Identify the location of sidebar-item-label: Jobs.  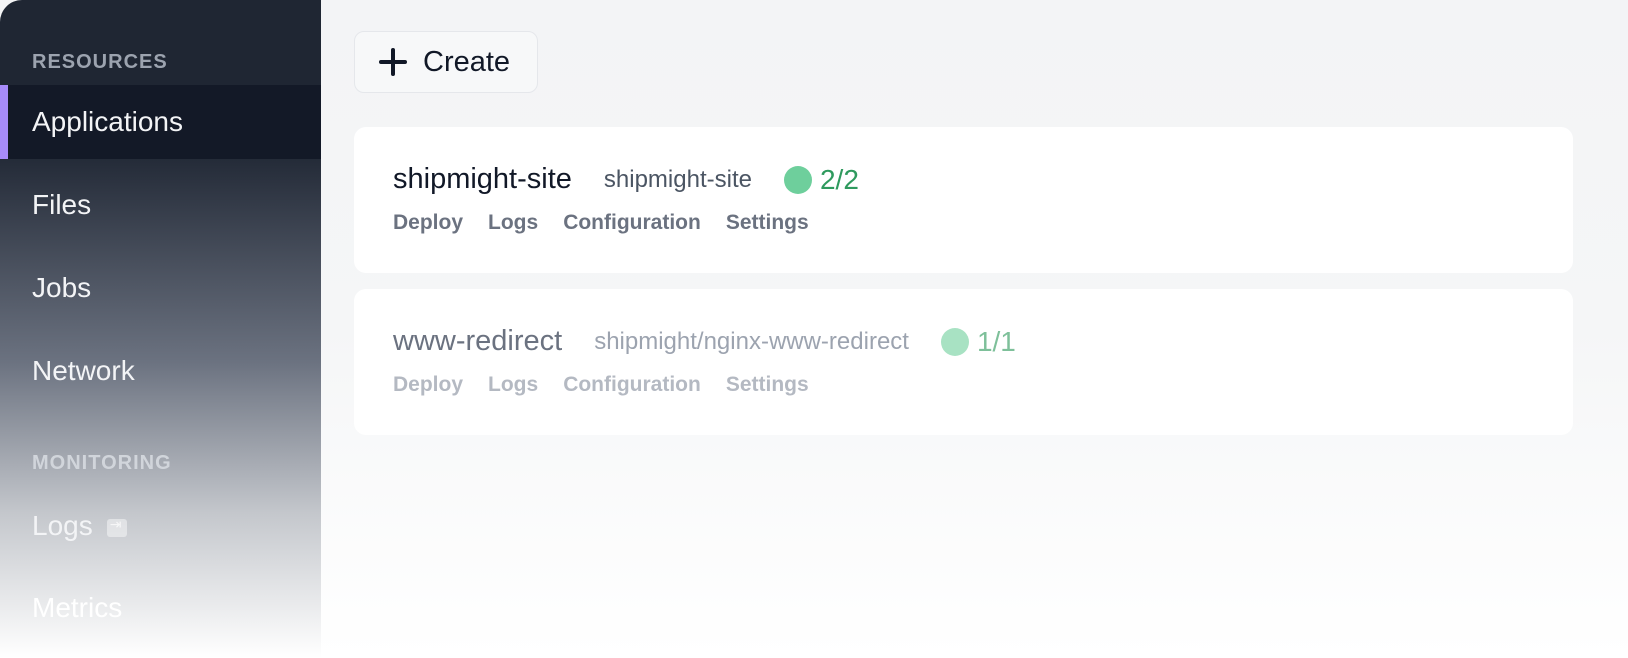
(62, 287).